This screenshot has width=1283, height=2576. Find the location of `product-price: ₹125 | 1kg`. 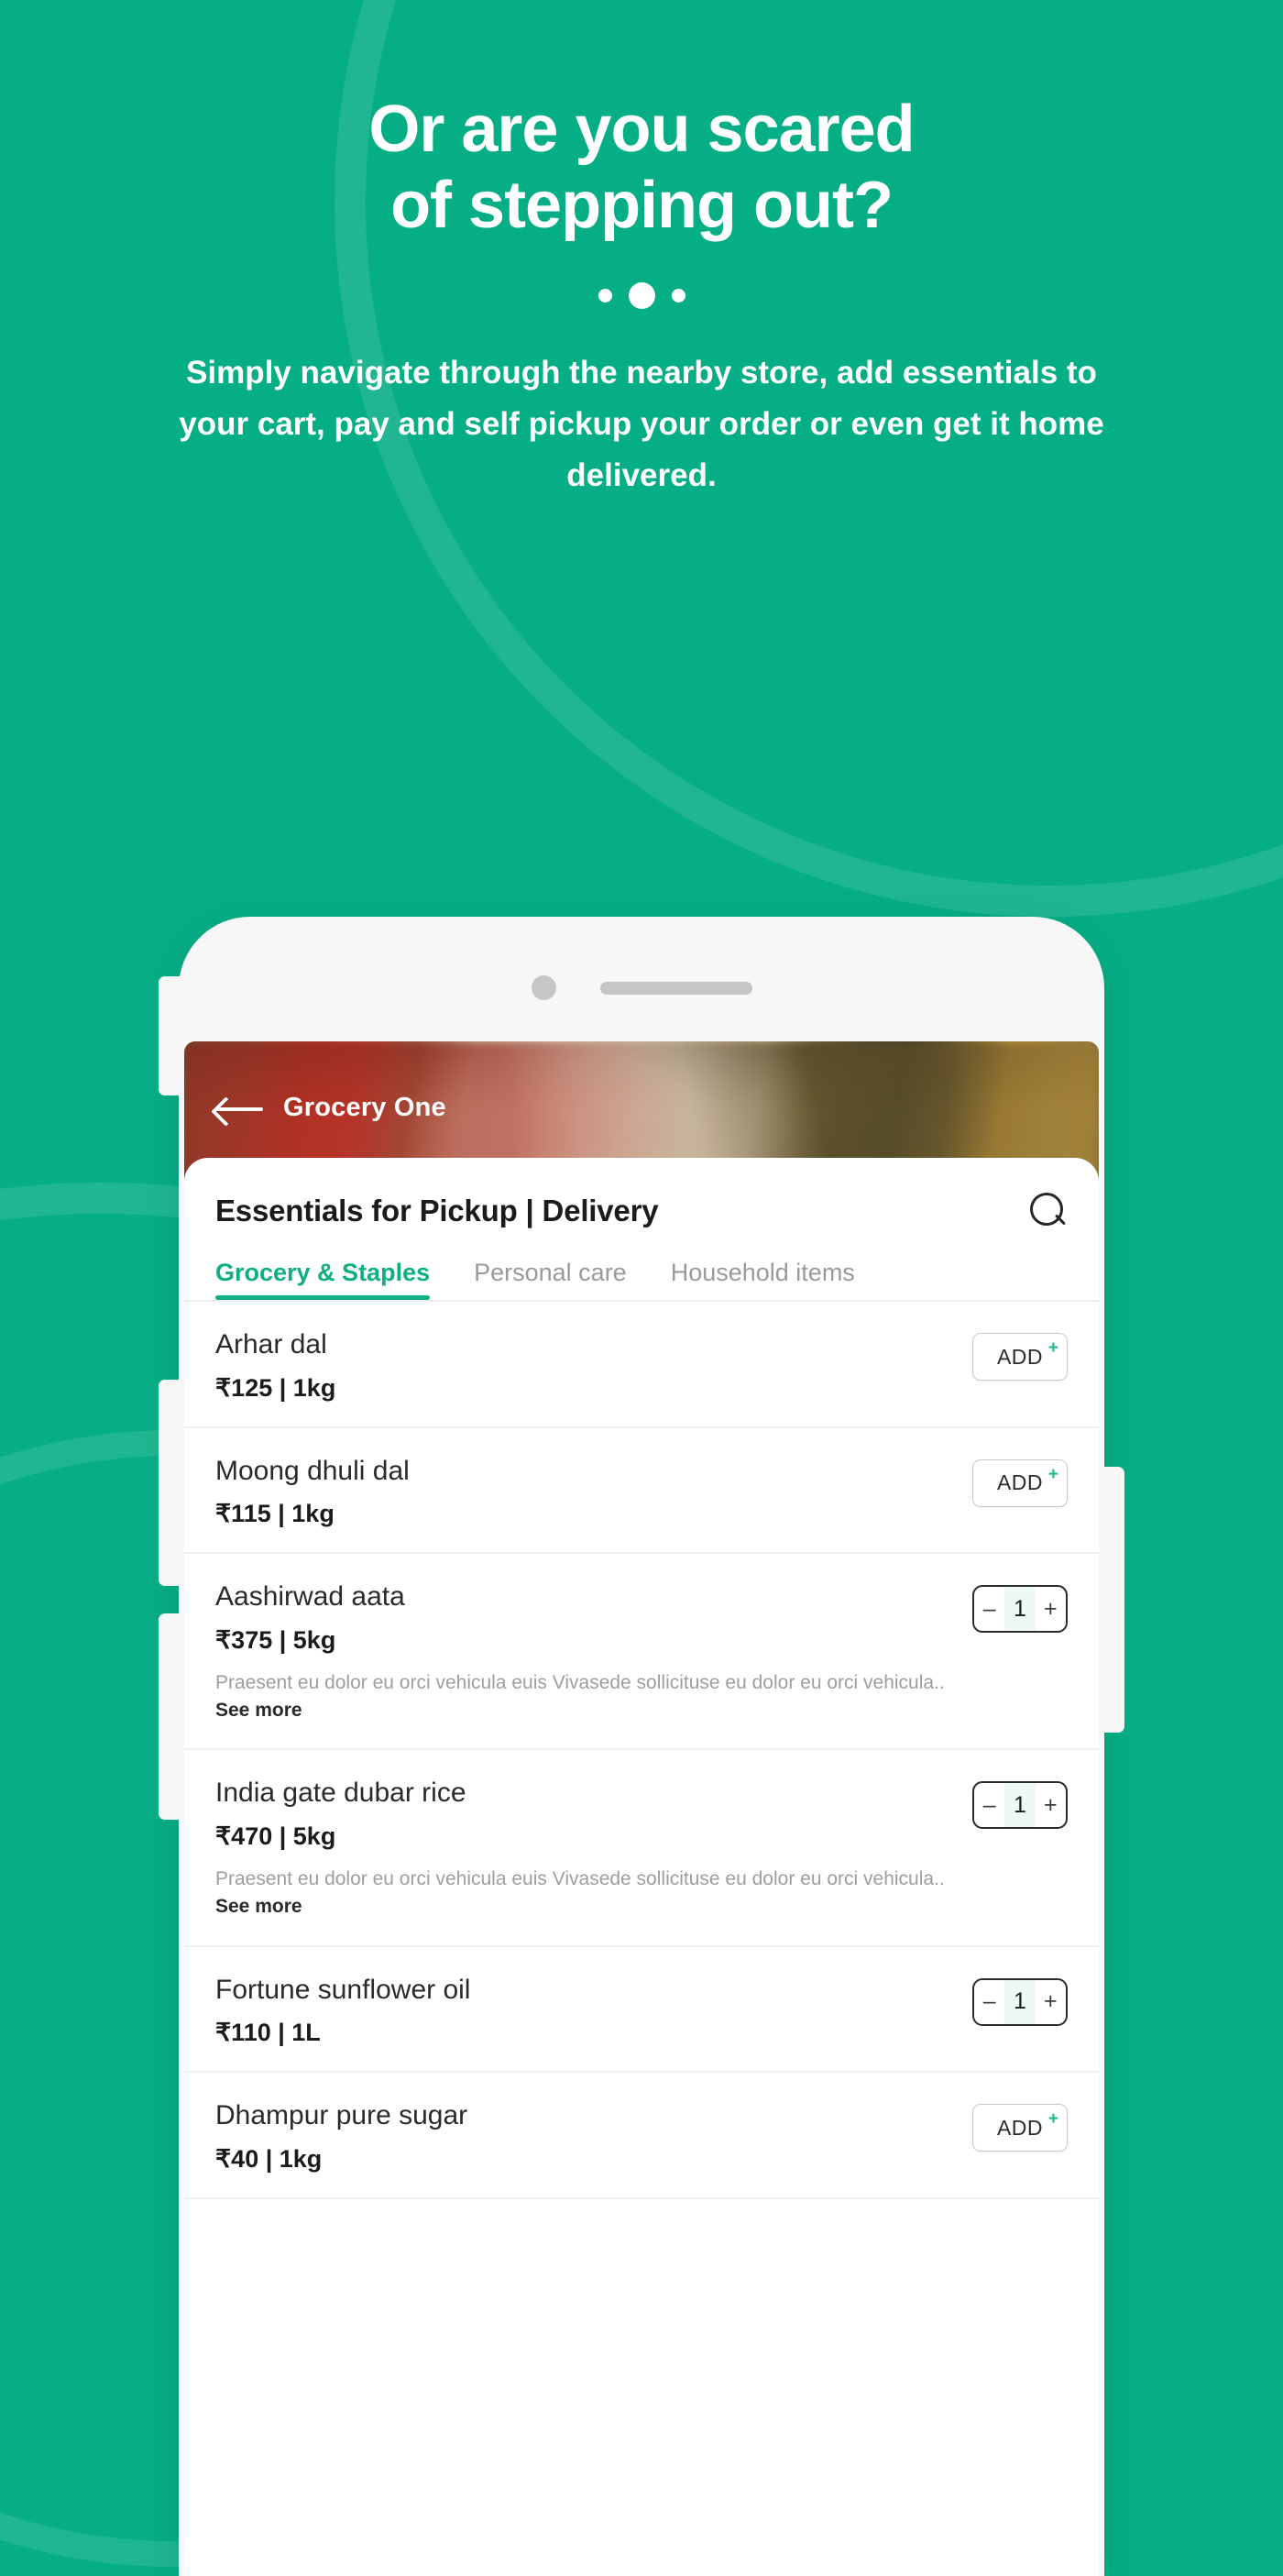

product-price: ₹125 | 1kg is located at coordinates (275, 1387).